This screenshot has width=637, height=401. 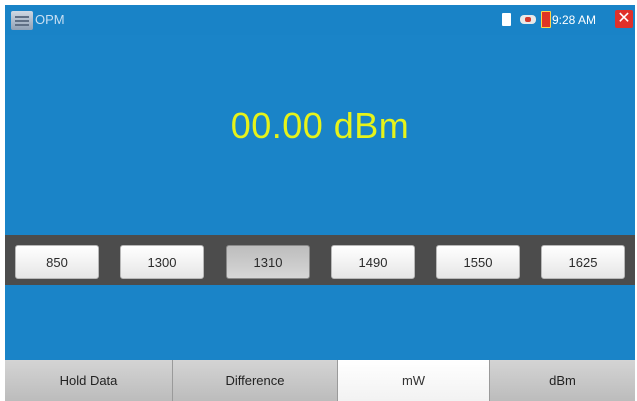 I want to click on difference-button: Difference, so click(x=255, y=380).